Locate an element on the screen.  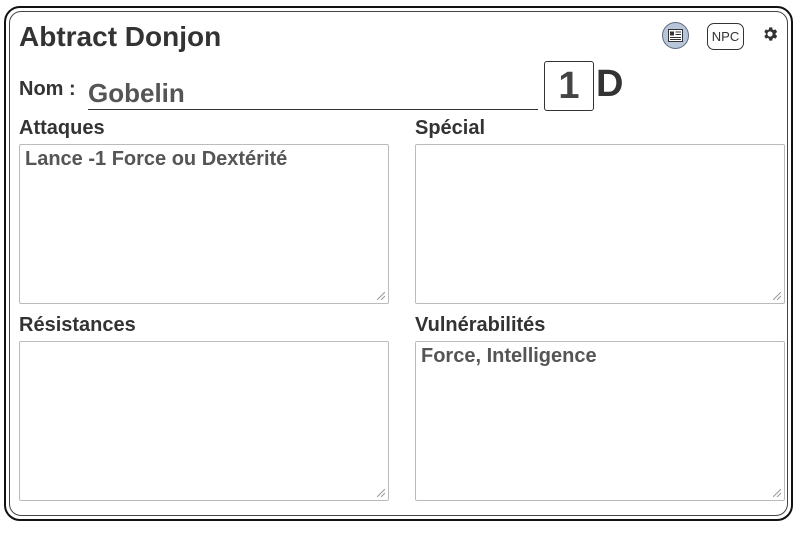
settings-button is located at coordinates (770, 34).